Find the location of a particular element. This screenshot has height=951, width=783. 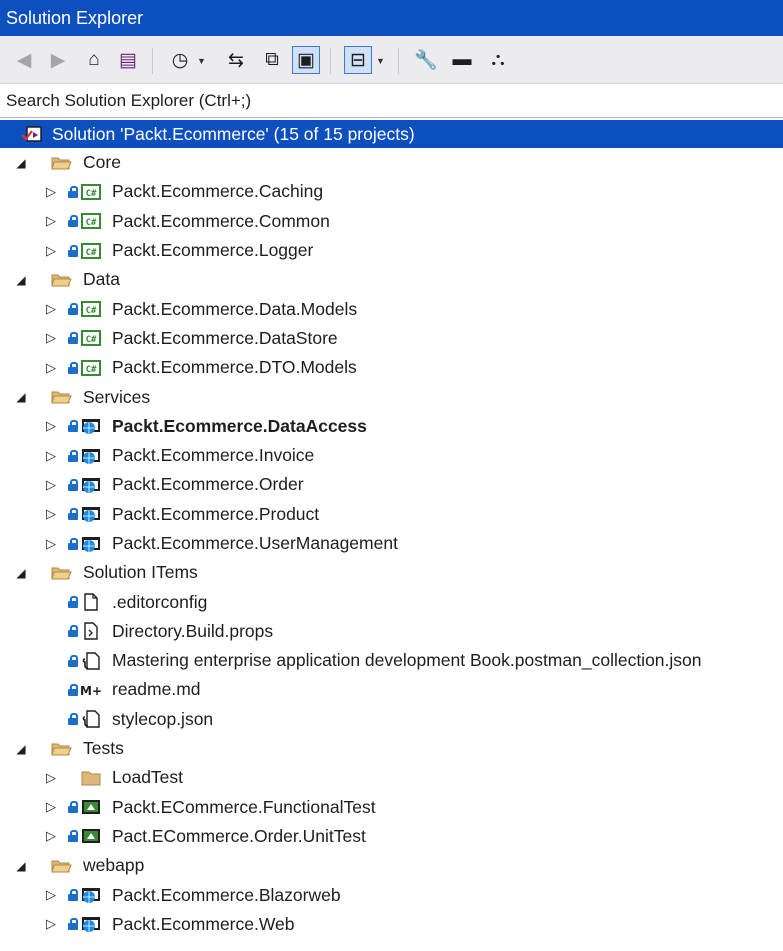

tree-item: ▷ Packt.Ecommerce.Web is located at coordinates (391, 924).